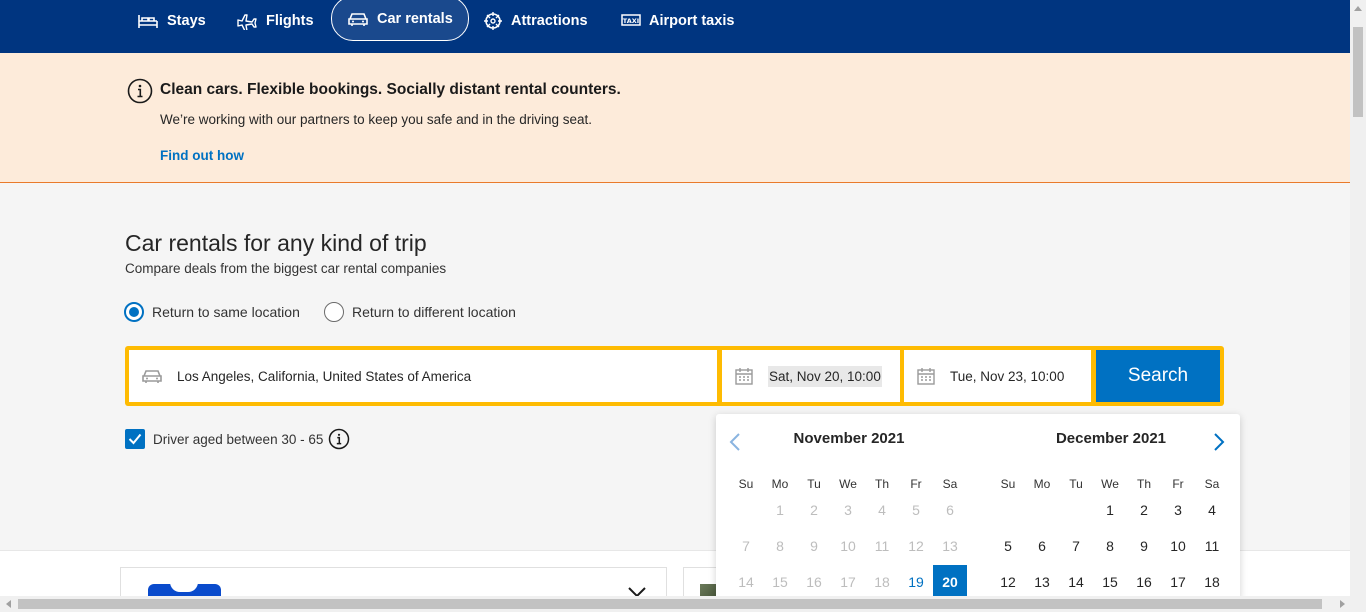  What do you see at coordinates (434, 312) in the screenshot?
I see `radio-different-location-label: Return to different location` at bounding box center [434, 312].